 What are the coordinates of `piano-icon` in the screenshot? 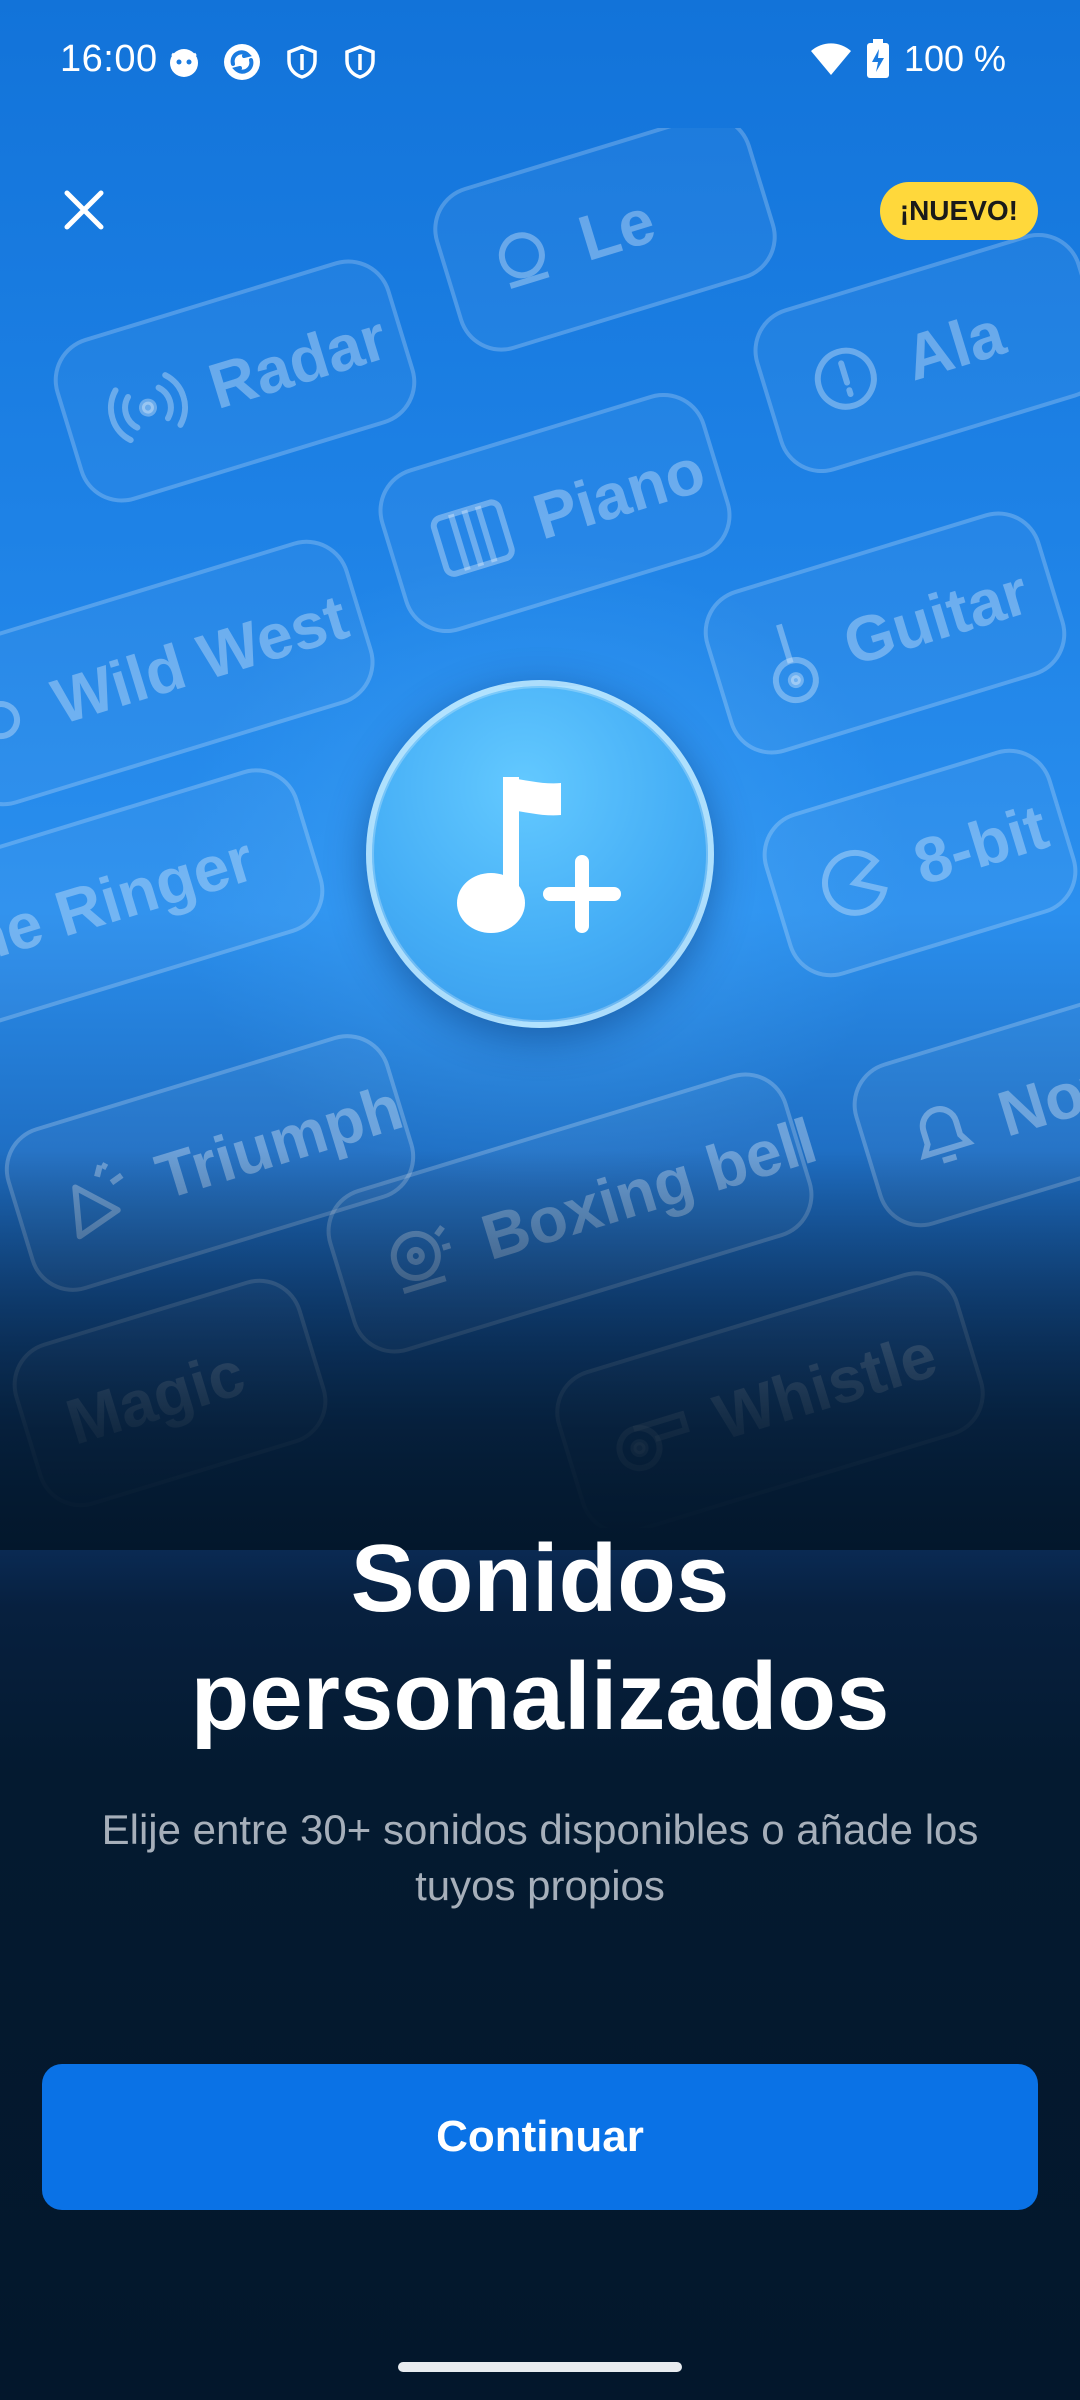 It's located at (472, 538).